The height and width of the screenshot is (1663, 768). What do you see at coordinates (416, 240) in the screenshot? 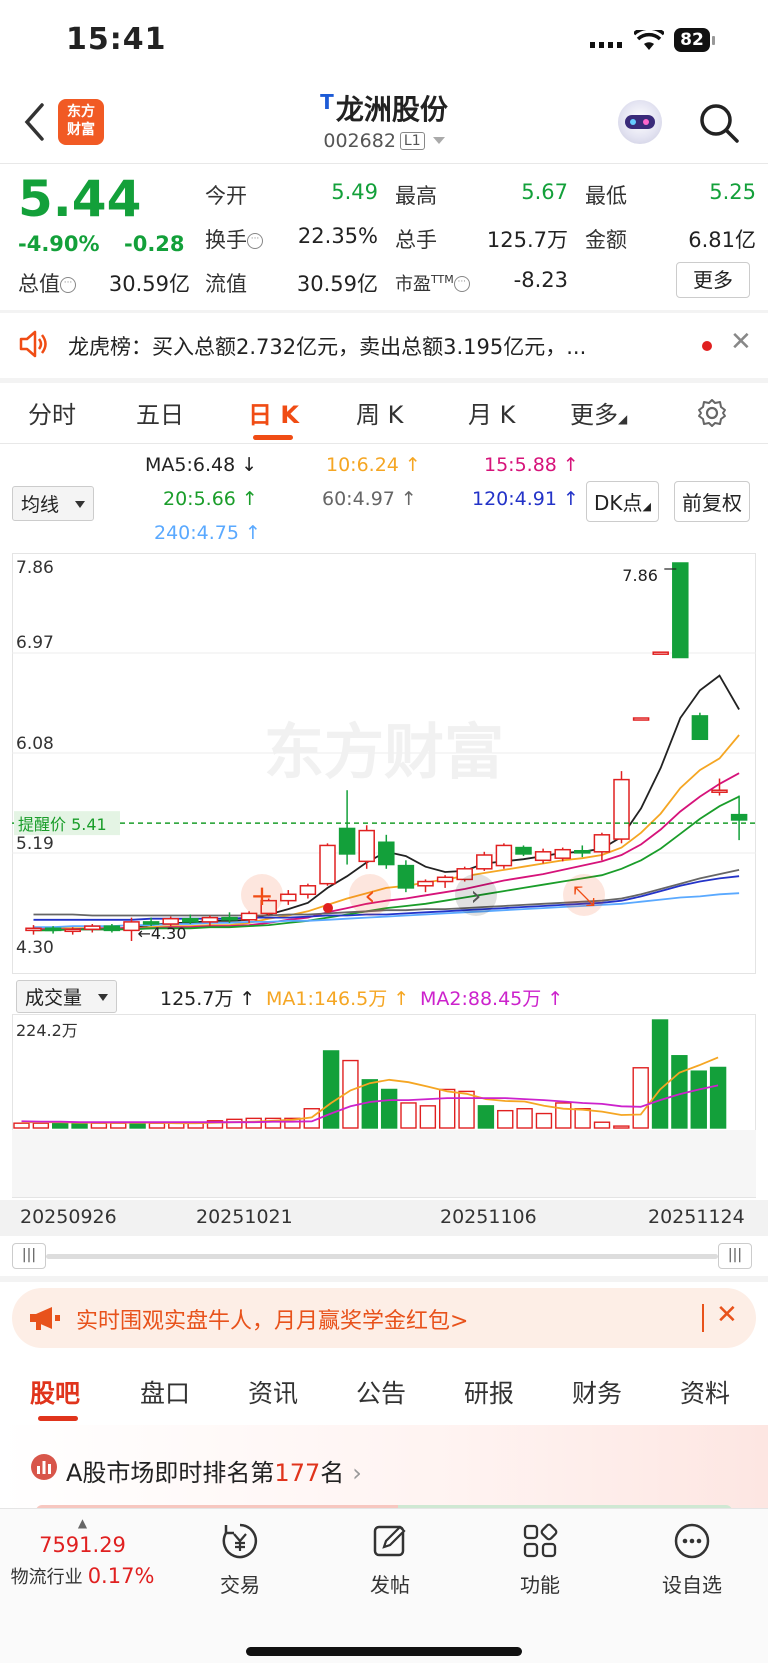
I see `volume-label: 总手` at bounding box center [416, 240].